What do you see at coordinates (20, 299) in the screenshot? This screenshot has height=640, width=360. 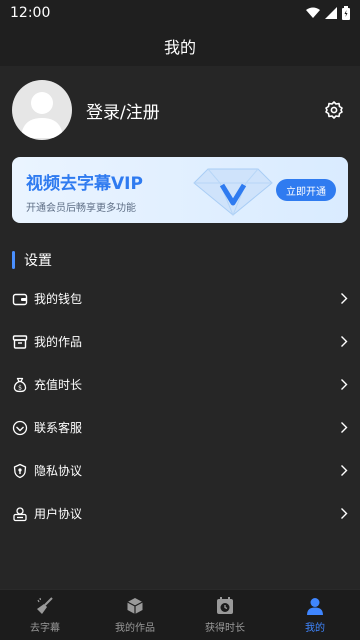 I see `wallet-icon` at bounding box center [20, 299].